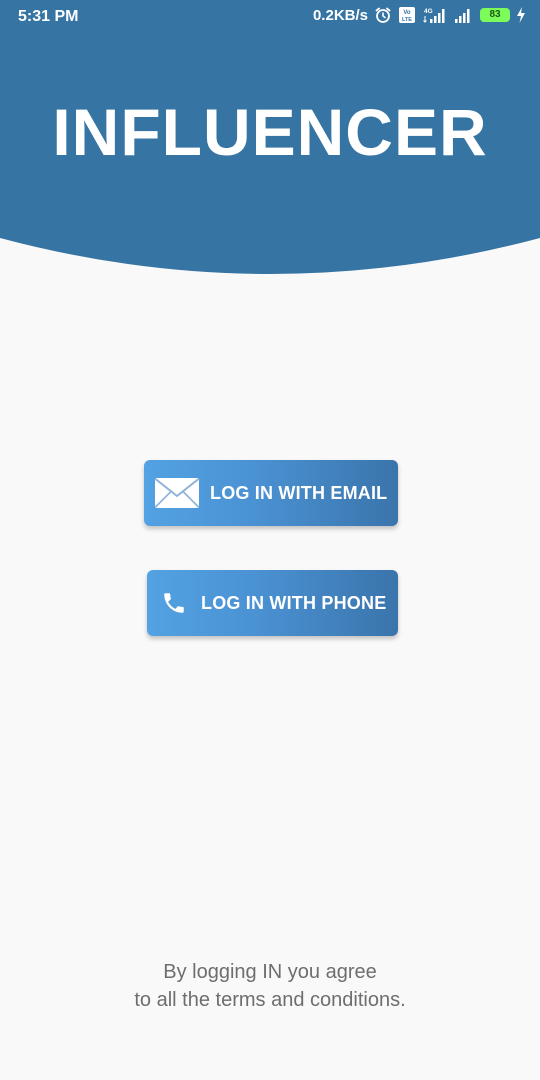 The image size is (540, 1080). I want to click on signal-icon, so click(464, 15).